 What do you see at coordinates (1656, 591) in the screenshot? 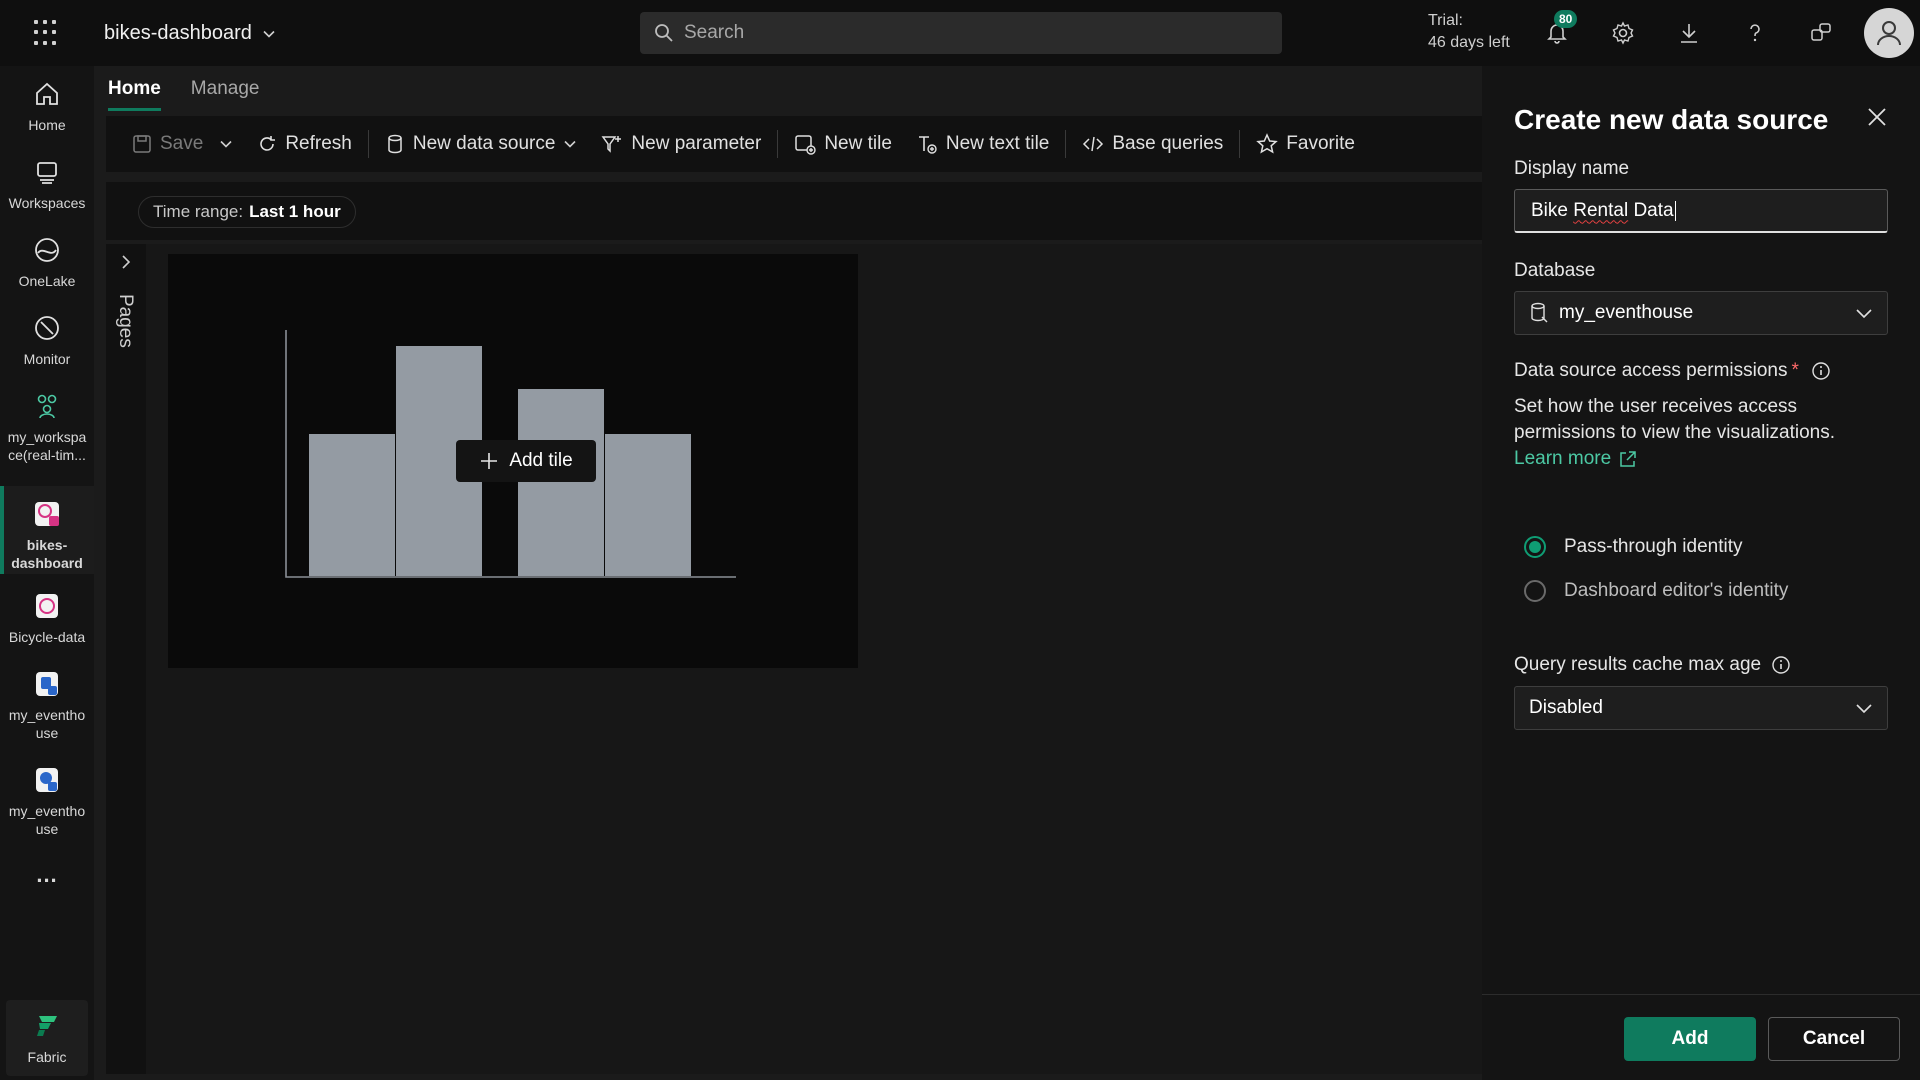
I see `radio-editor-identity: Dashboard editor's identity` at bounding box center [1656, 591].